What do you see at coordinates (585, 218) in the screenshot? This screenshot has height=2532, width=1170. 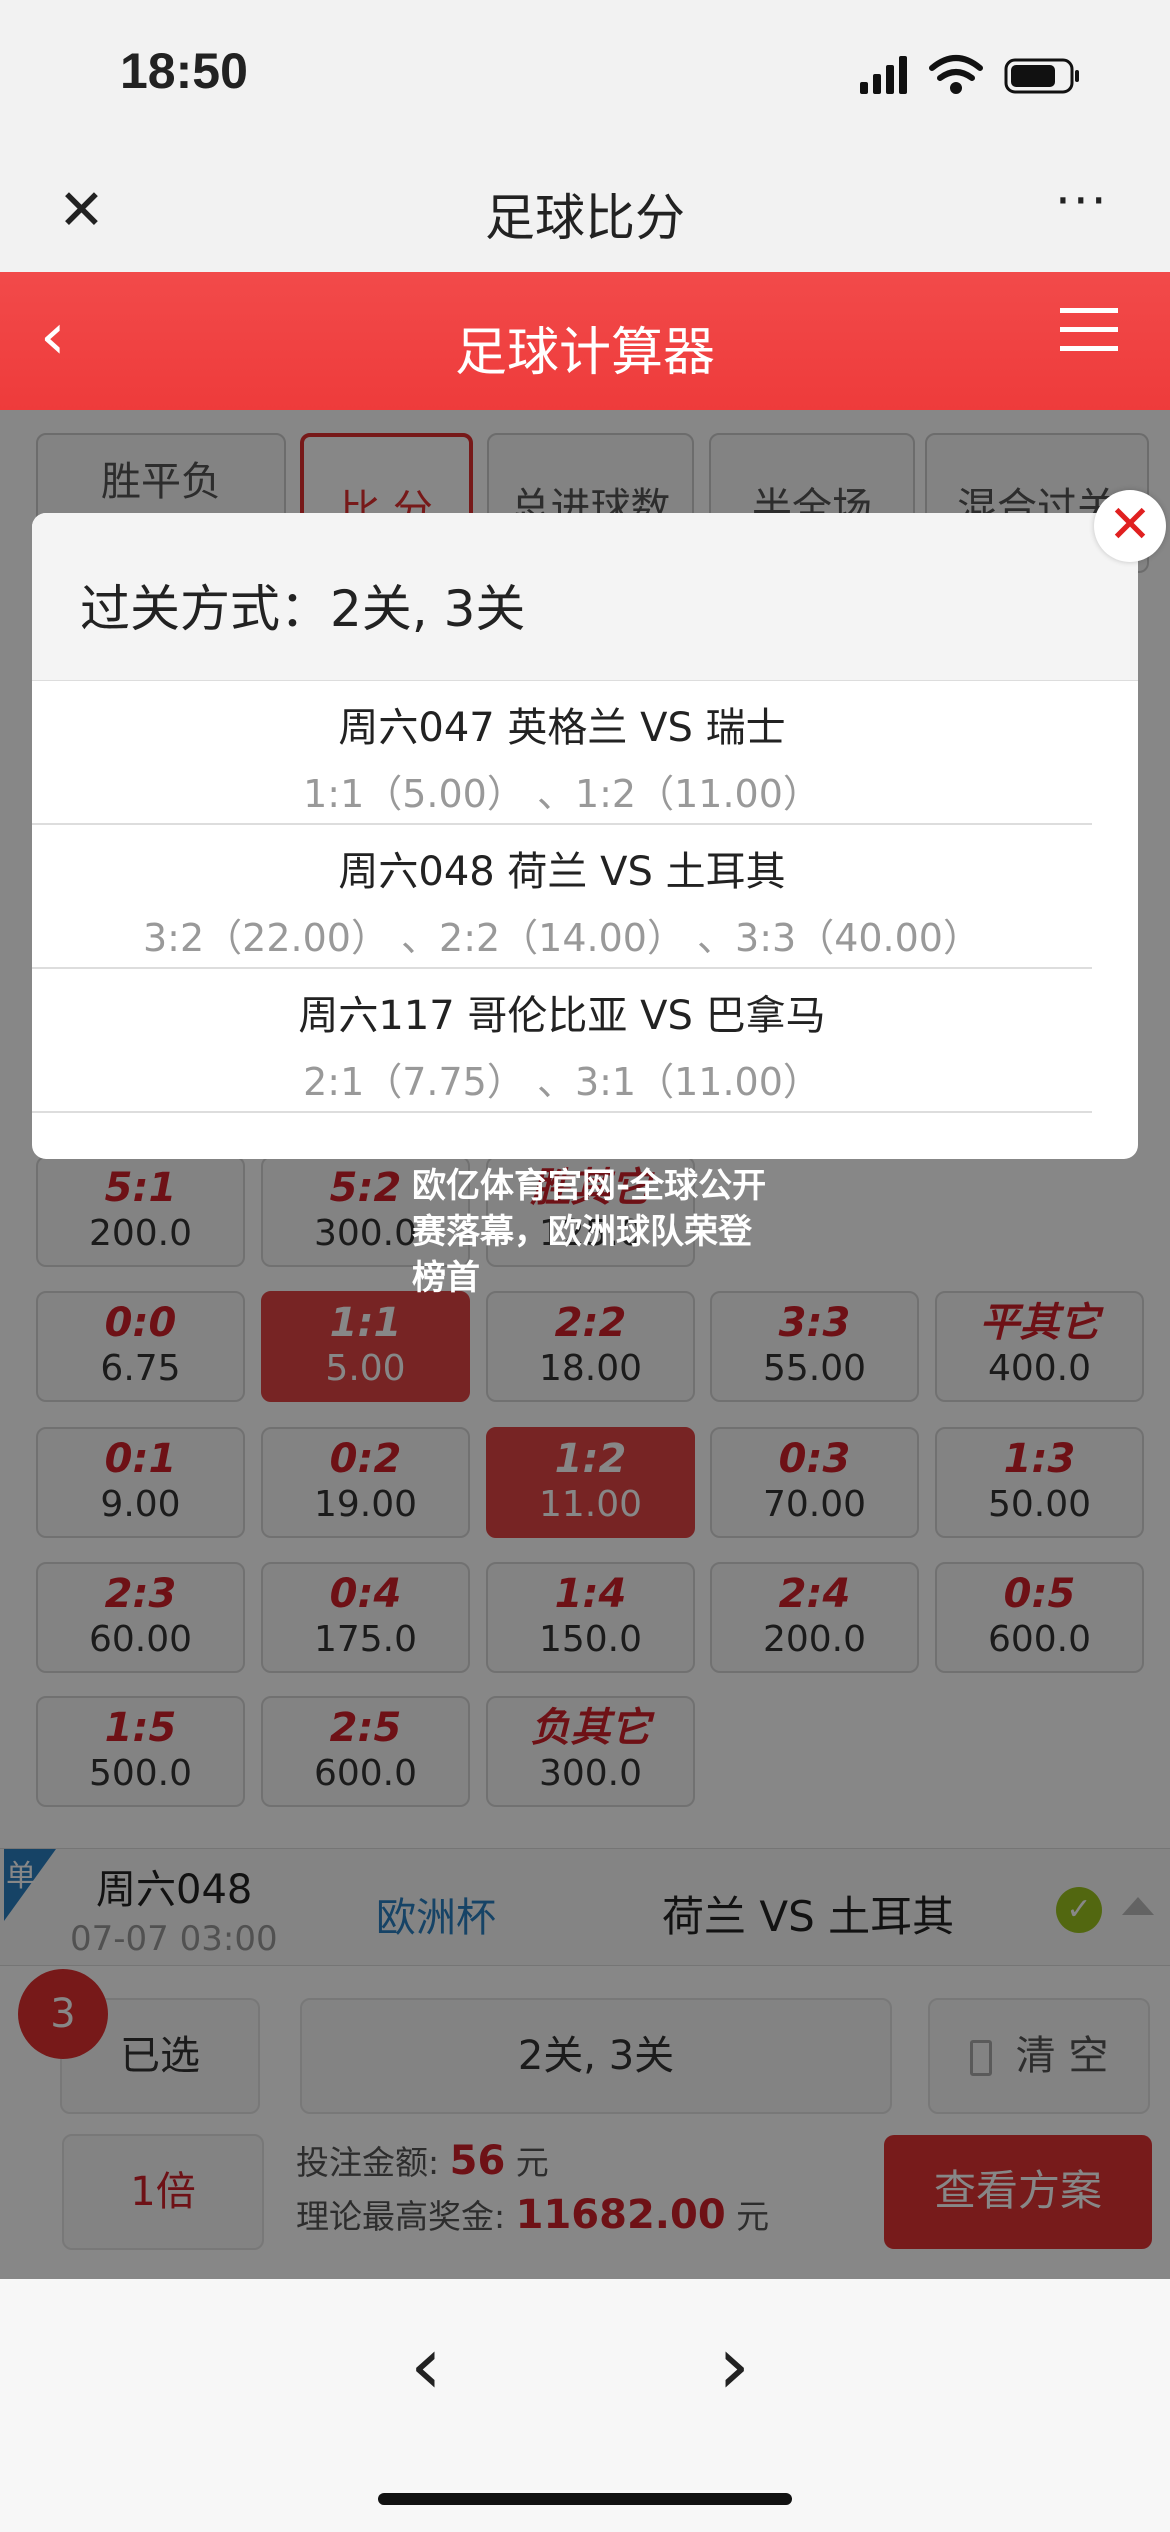 I see `nav-title: 足球比分` at bounding box center [585, 218].